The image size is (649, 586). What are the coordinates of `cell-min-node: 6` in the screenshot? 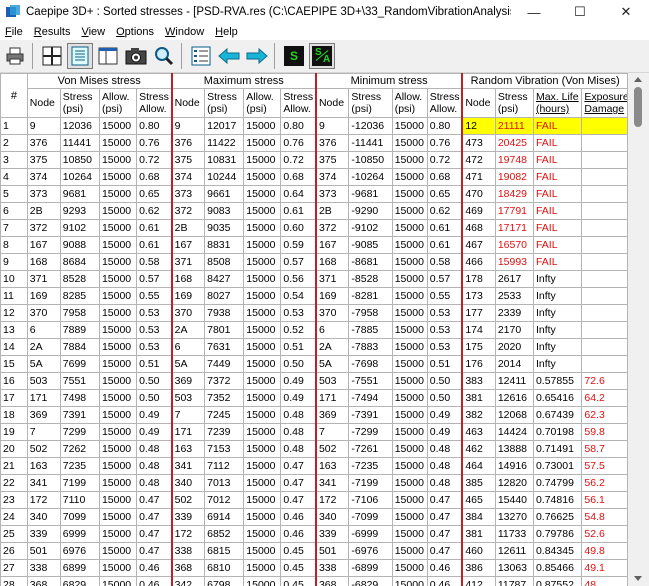 It's located at (332, 330).